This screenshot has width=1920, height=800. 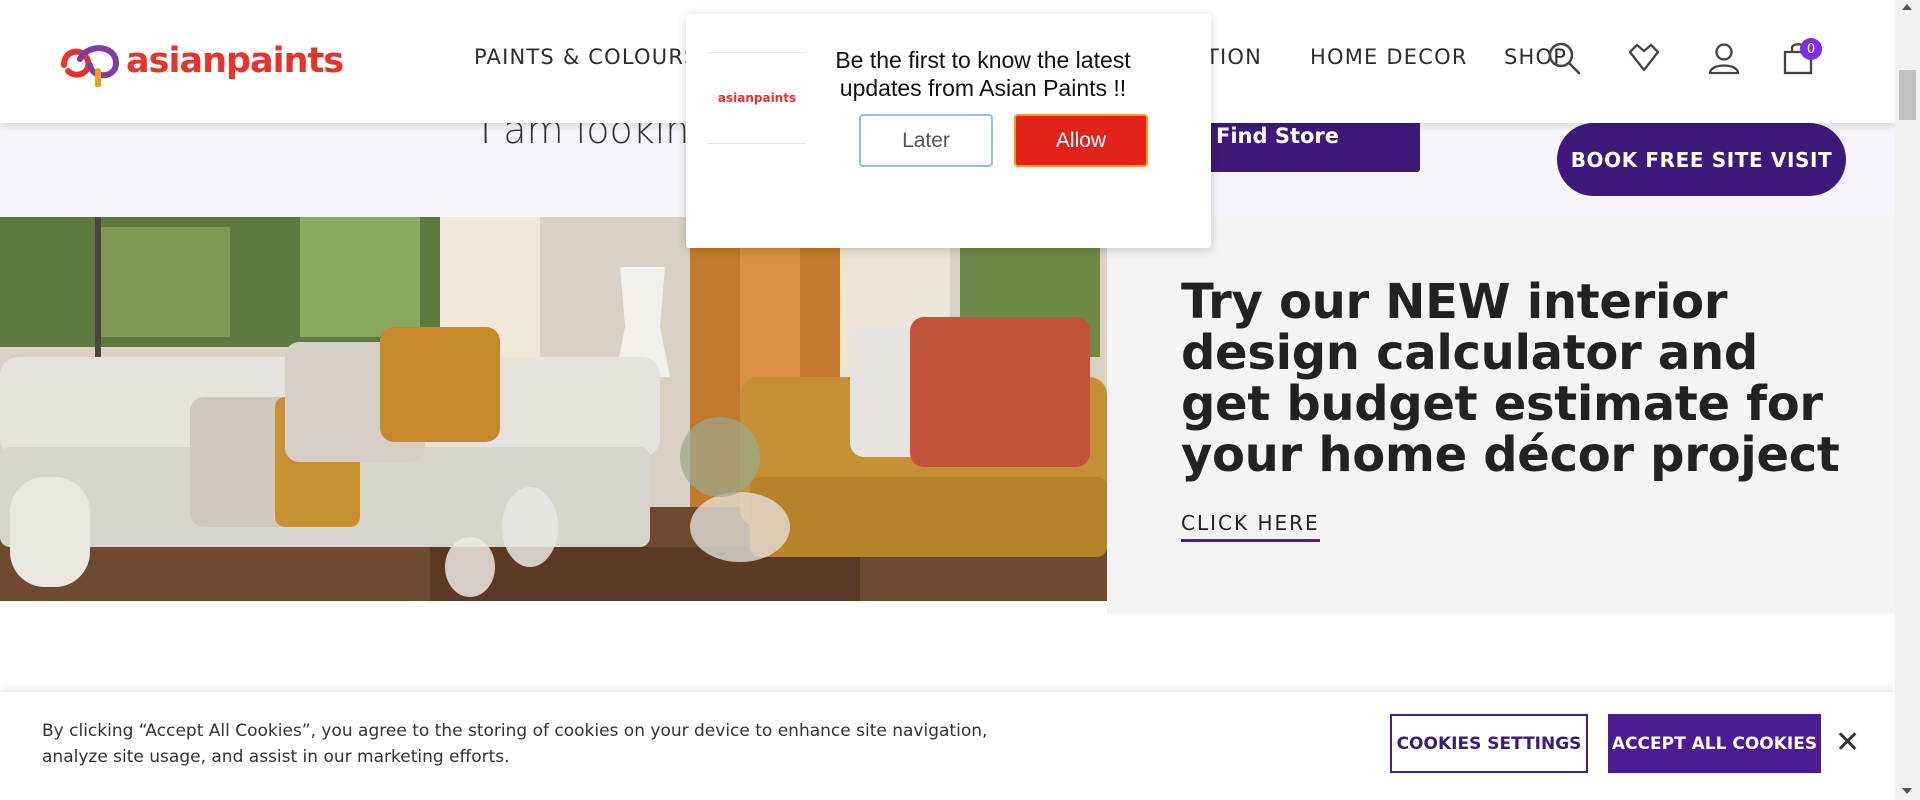 What do you see at coordinates (235, 61) in the screenshot?
I see `logo-text: asianpaints` at bounding box center [235, 61].